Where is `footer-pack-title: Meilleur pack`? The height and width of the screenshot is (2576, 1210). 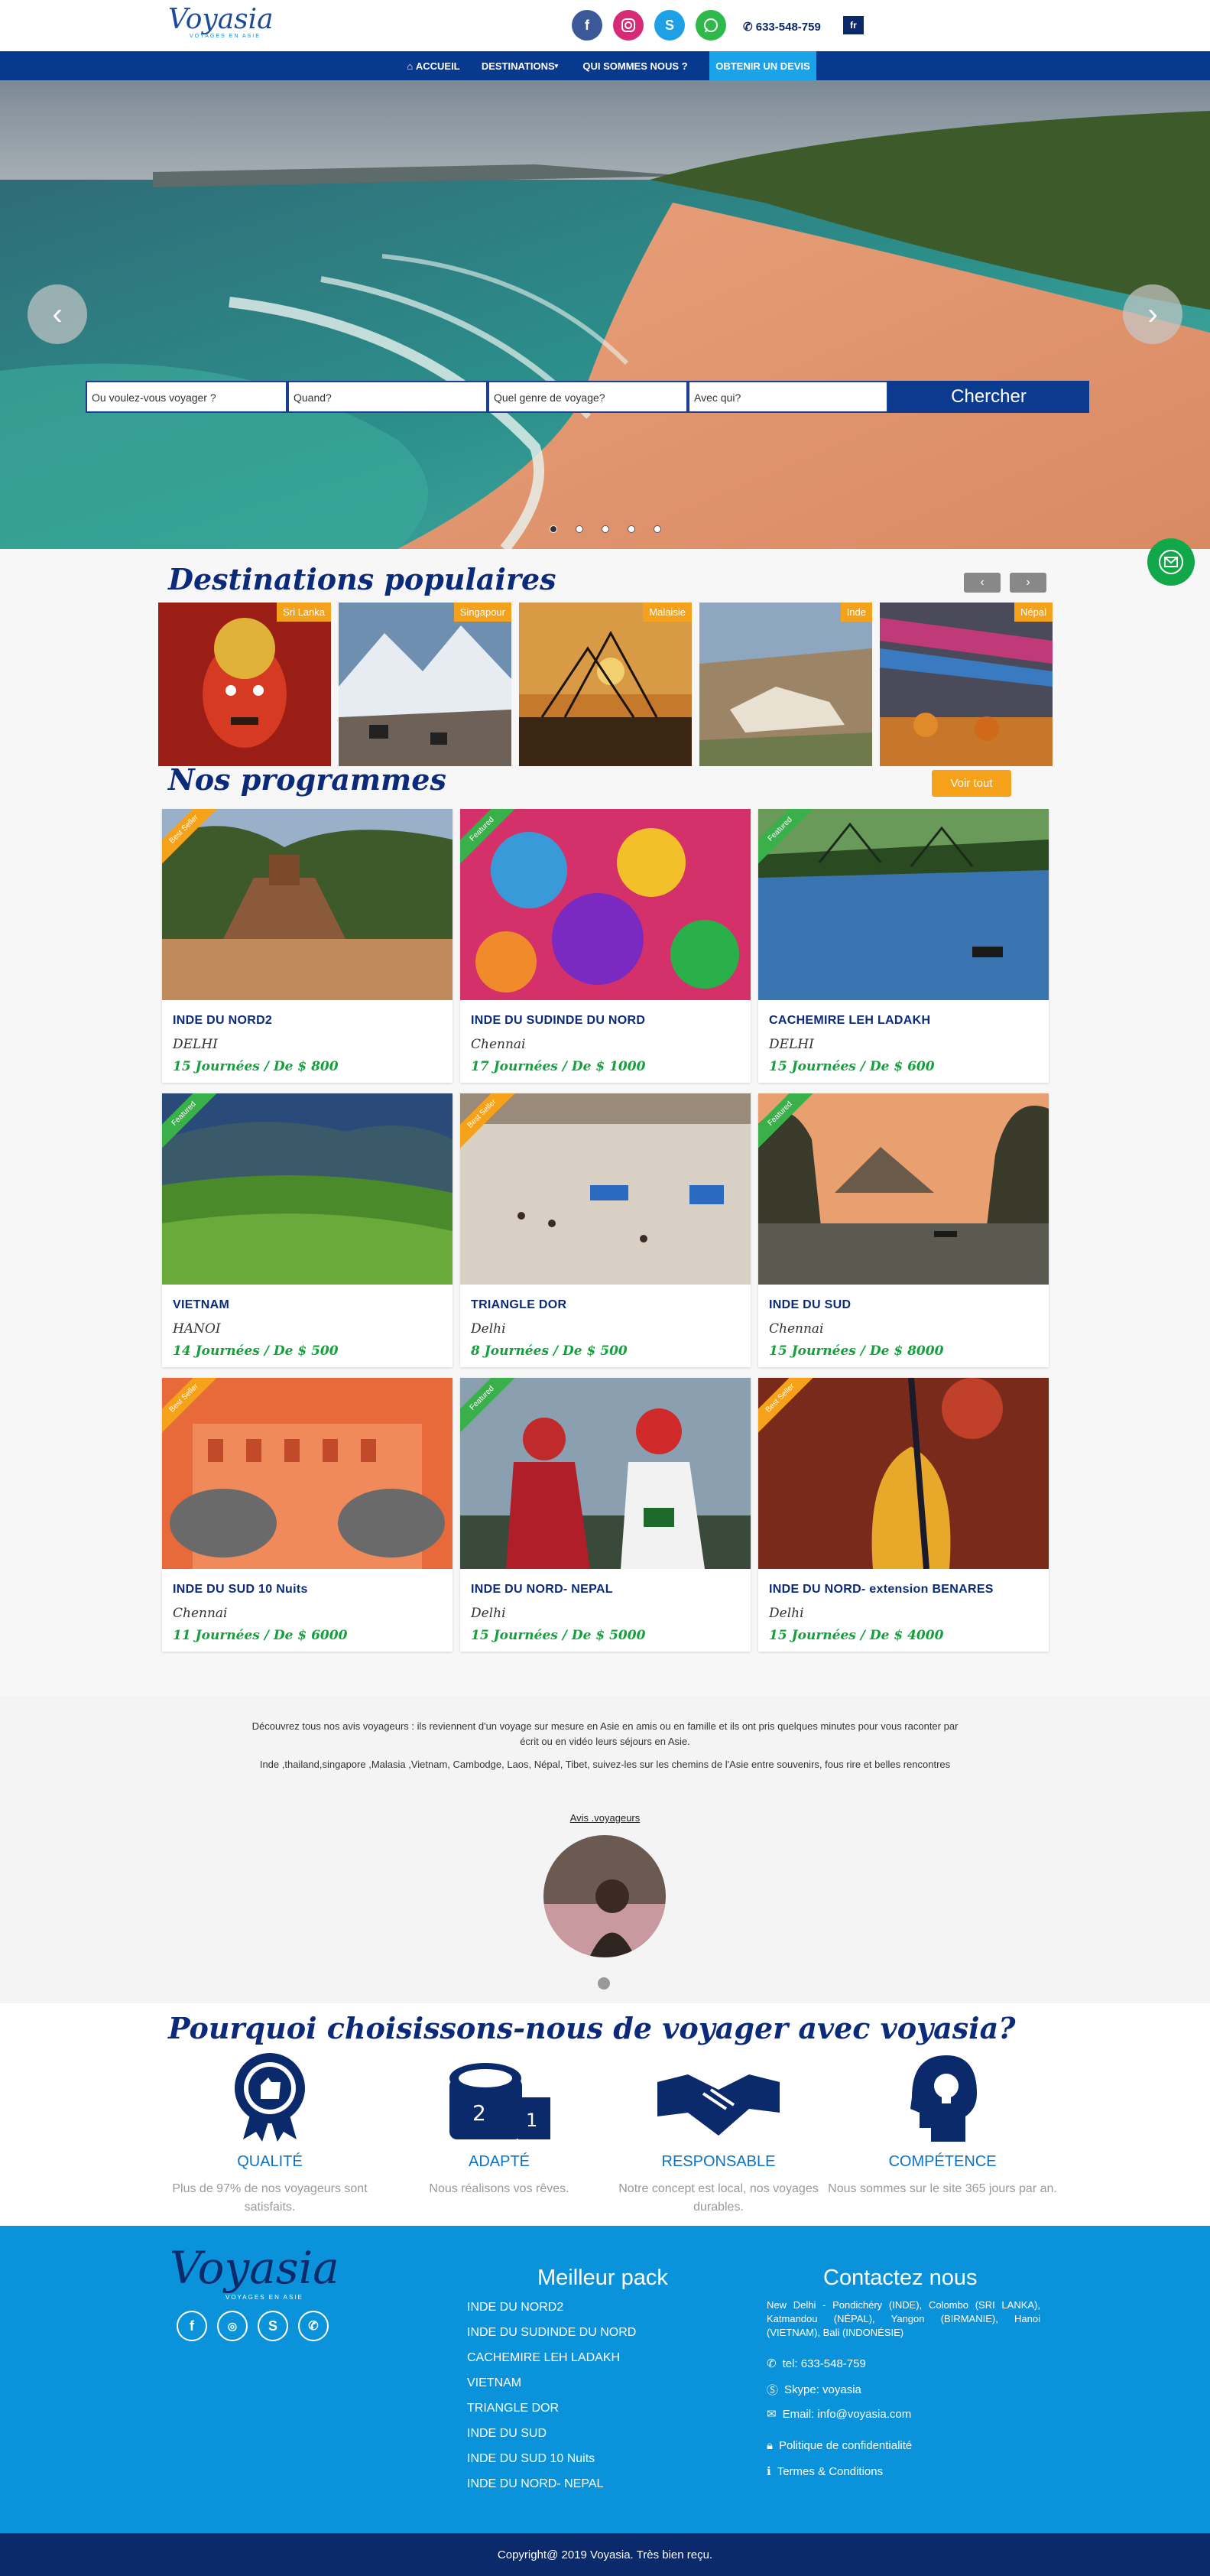
footer-pack-title: Meilleur pack is located at coordinates (603, 2278).